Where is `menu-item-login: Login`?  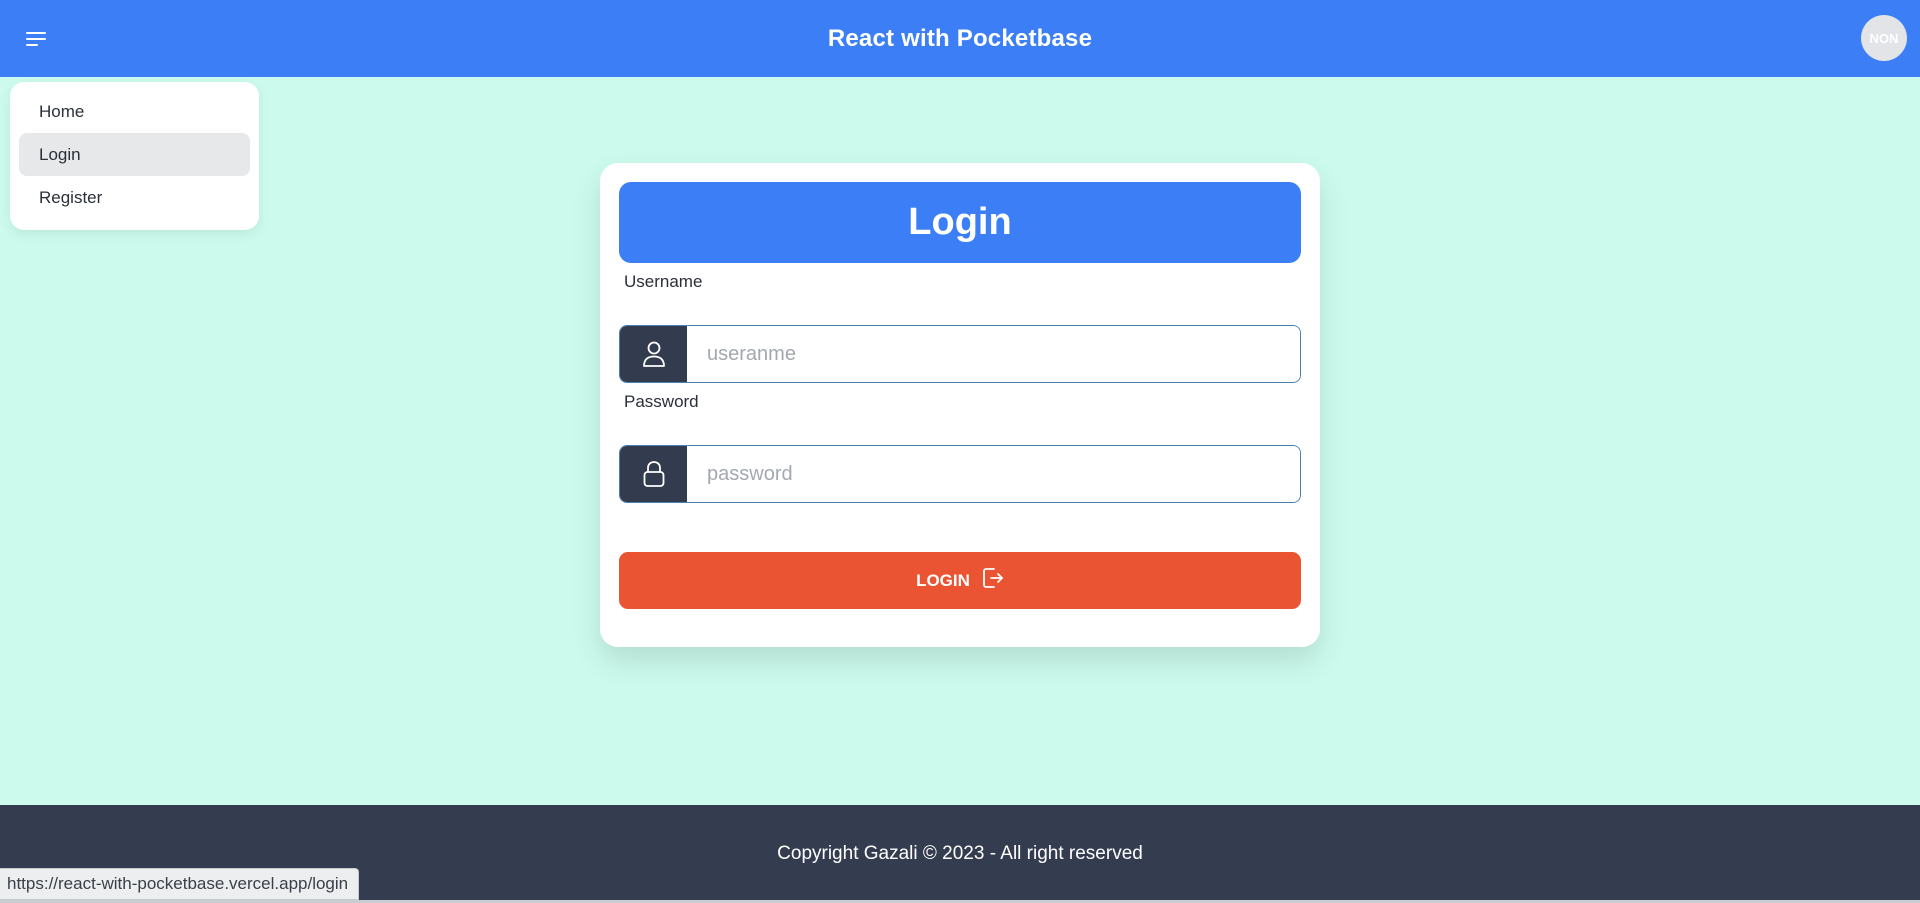 menu-item-login: Login is located at coordinates (134, 154).